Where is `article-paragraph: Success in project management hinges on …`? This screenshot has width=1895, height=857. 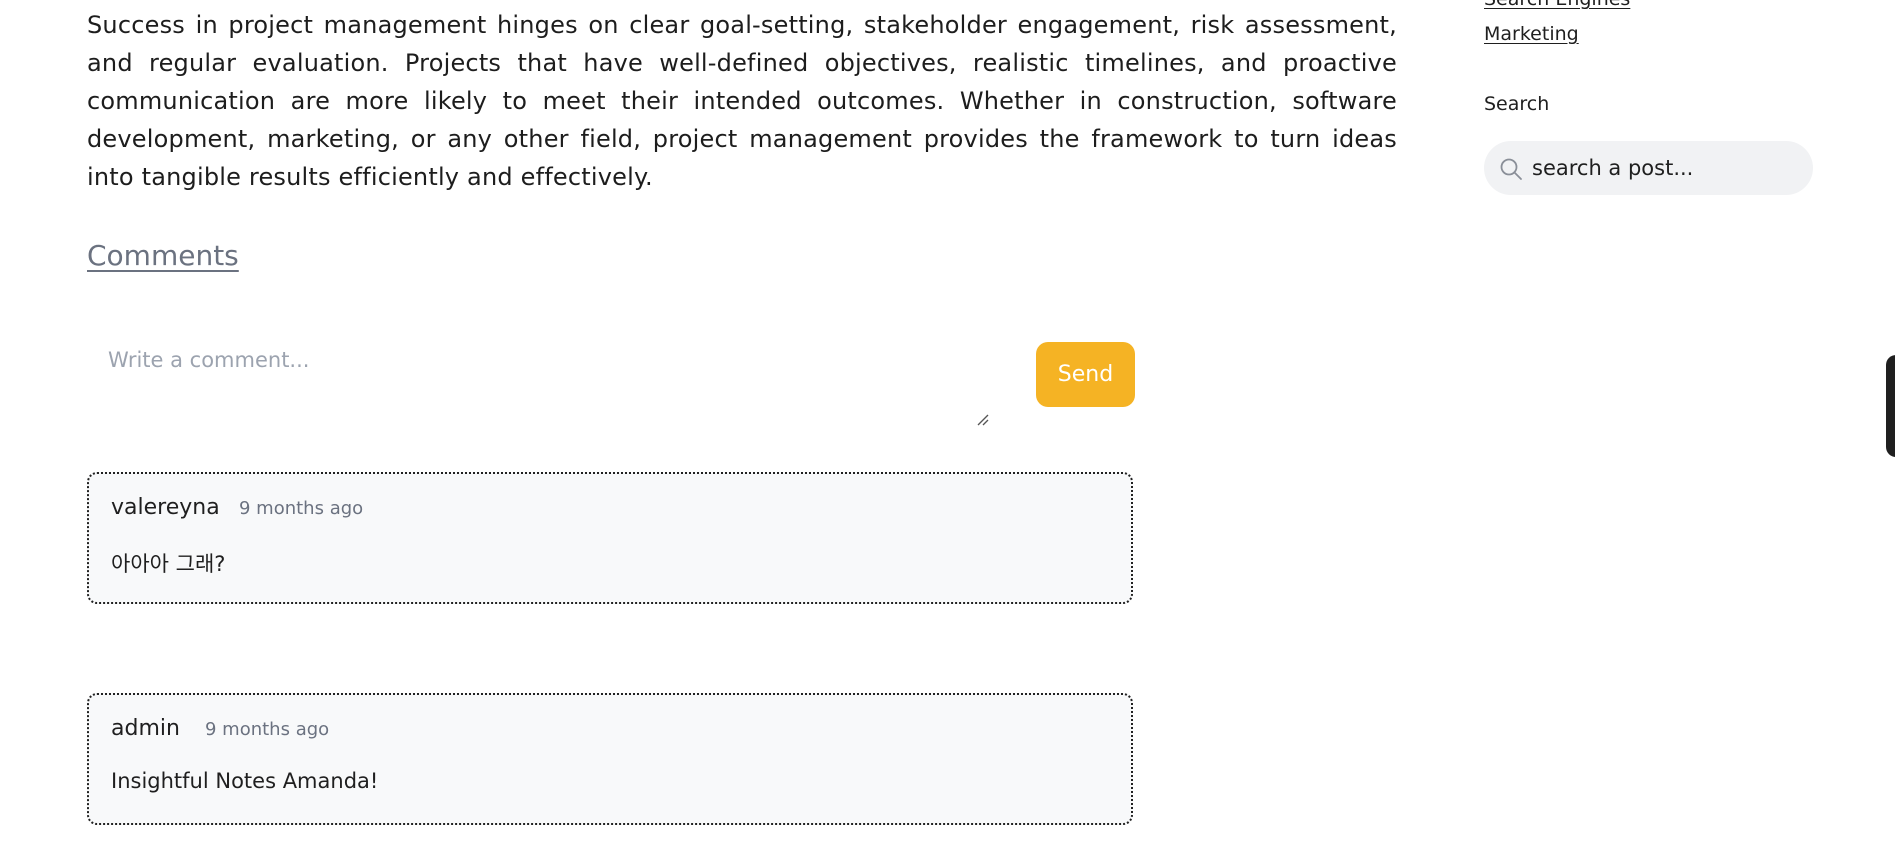 article-paragraph: Success in project management hinges on … is located at coordinates (742, 101).